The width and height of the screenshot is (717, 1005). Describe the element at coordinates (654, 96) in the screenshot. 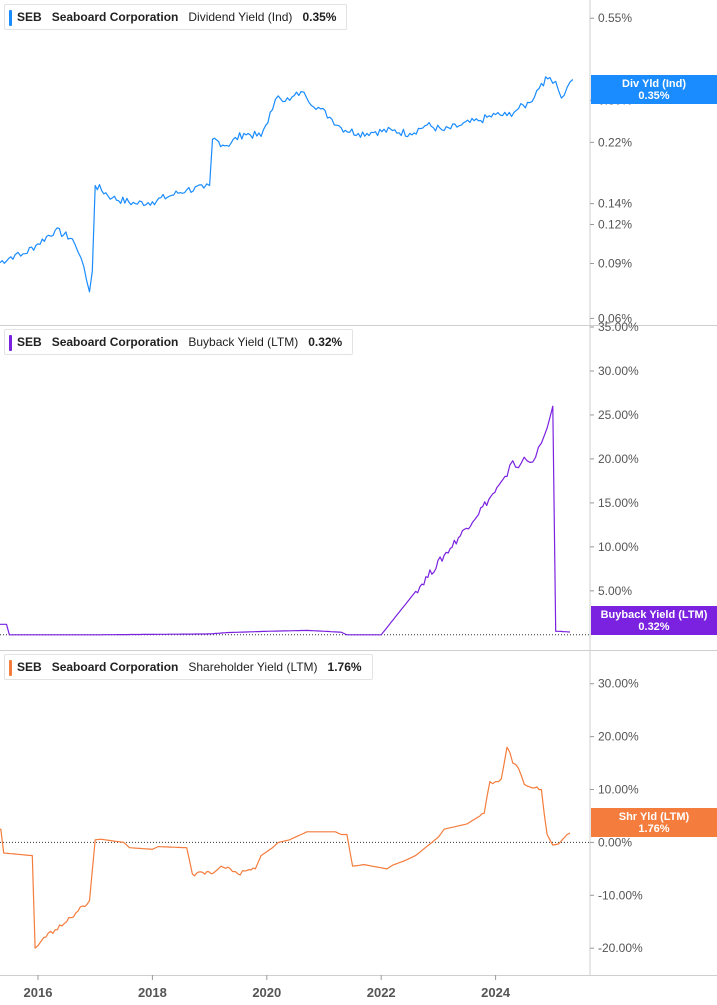

I see `value-tag-value: 0.35%` at that location.